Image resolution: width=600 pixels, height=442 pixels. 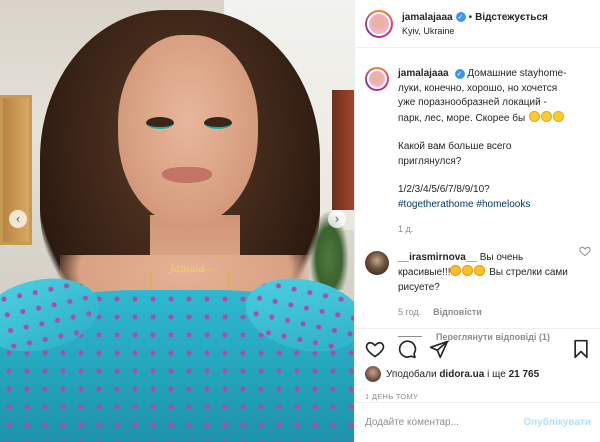 I want to click on likes-count: 21 765, so click(x=524, y=374).